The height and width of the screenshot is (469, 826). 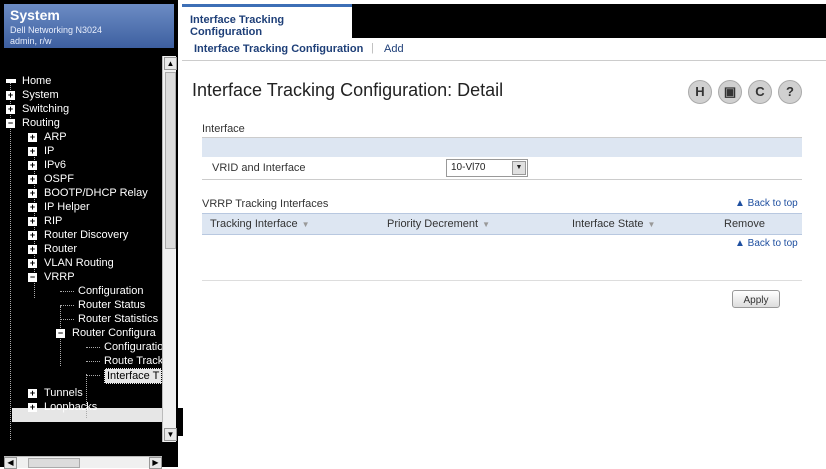 I want to click on tree-item-loopbacks: Loopbacks, so click(x=70, y=407).